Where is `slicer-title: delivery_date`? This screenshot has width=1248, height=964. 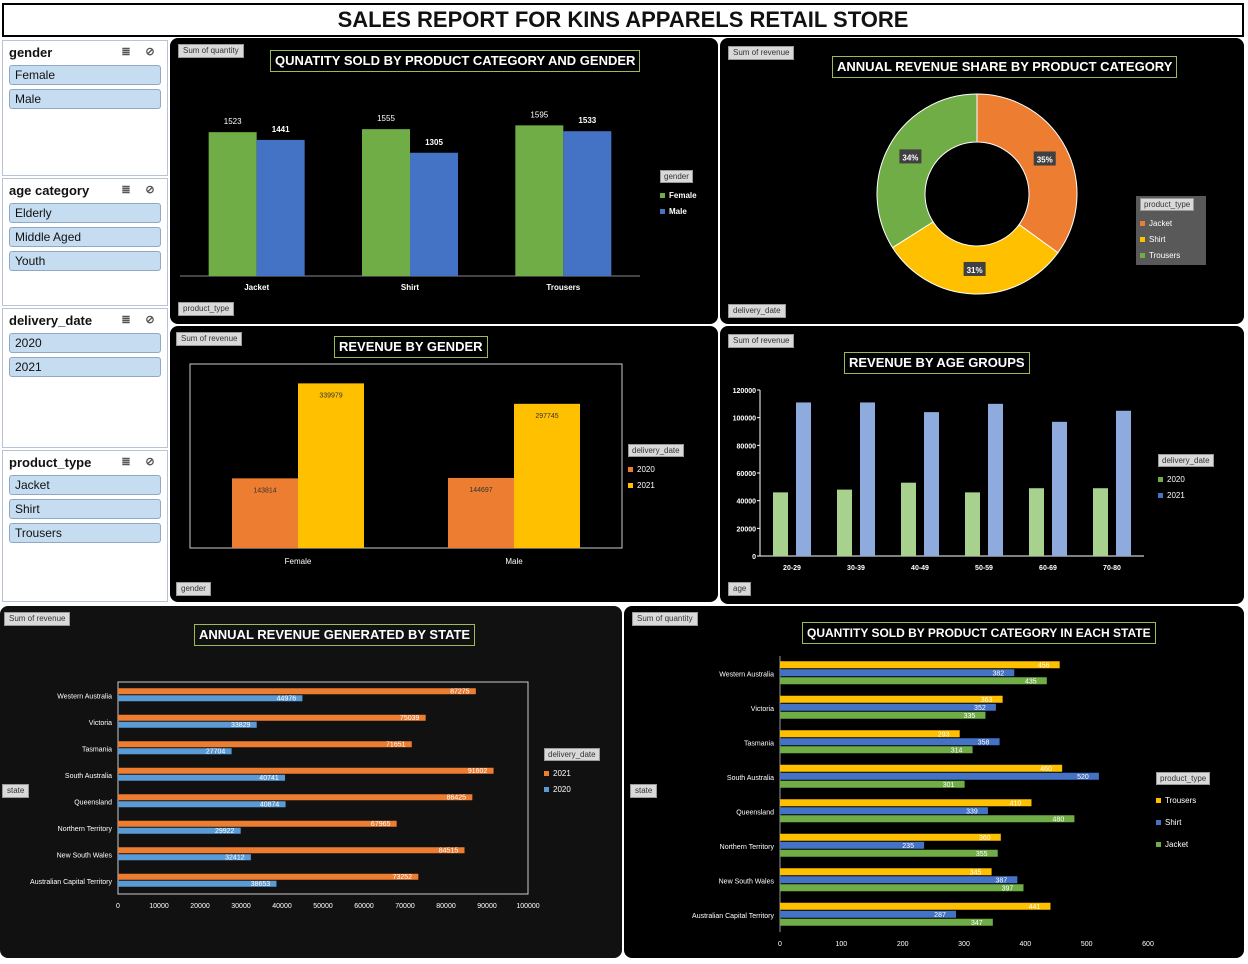 slicer-title: delivery_date is located at coordinates (51, 320).